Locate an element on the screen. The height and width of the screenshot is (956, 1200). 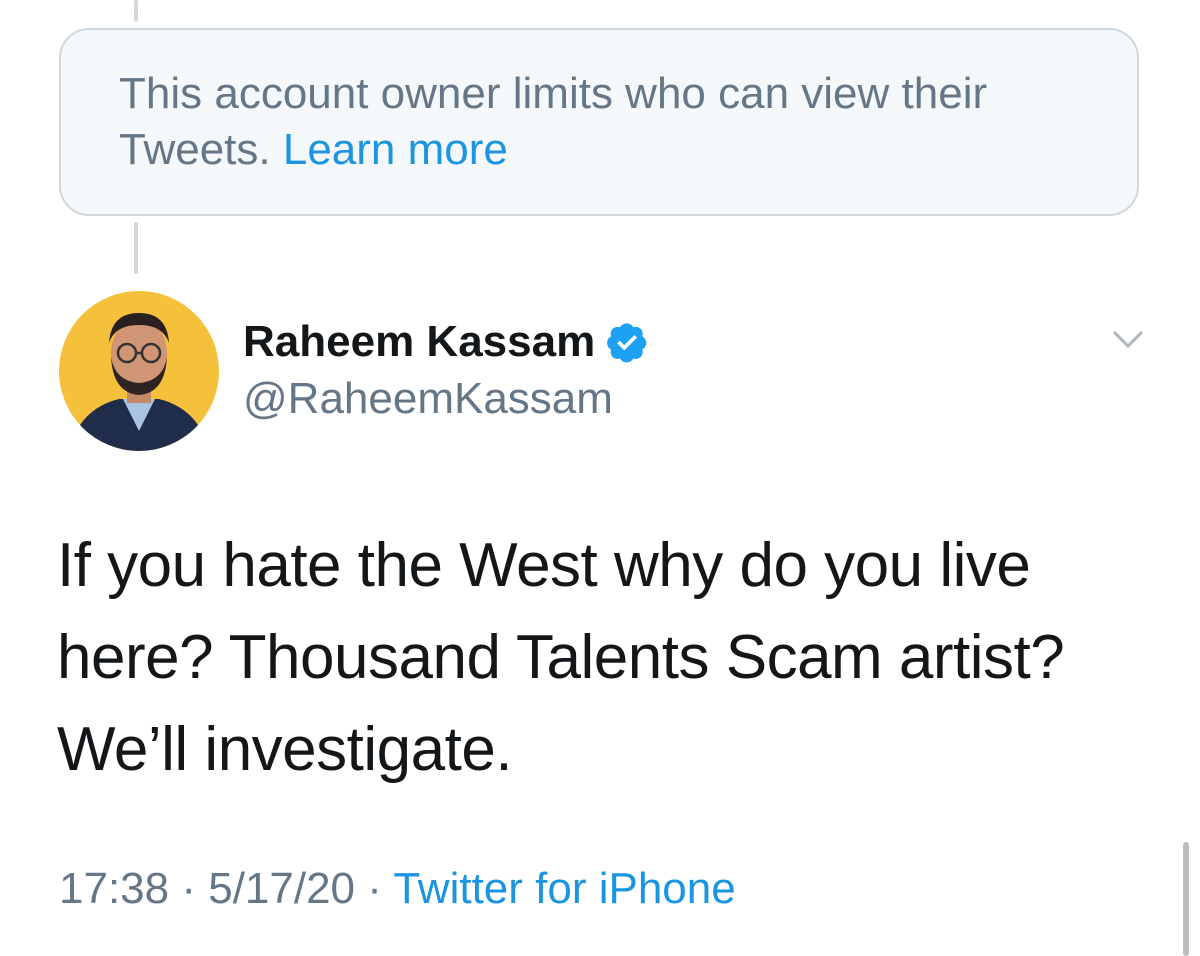
scrollbar is located at coordinates (1186, 899).